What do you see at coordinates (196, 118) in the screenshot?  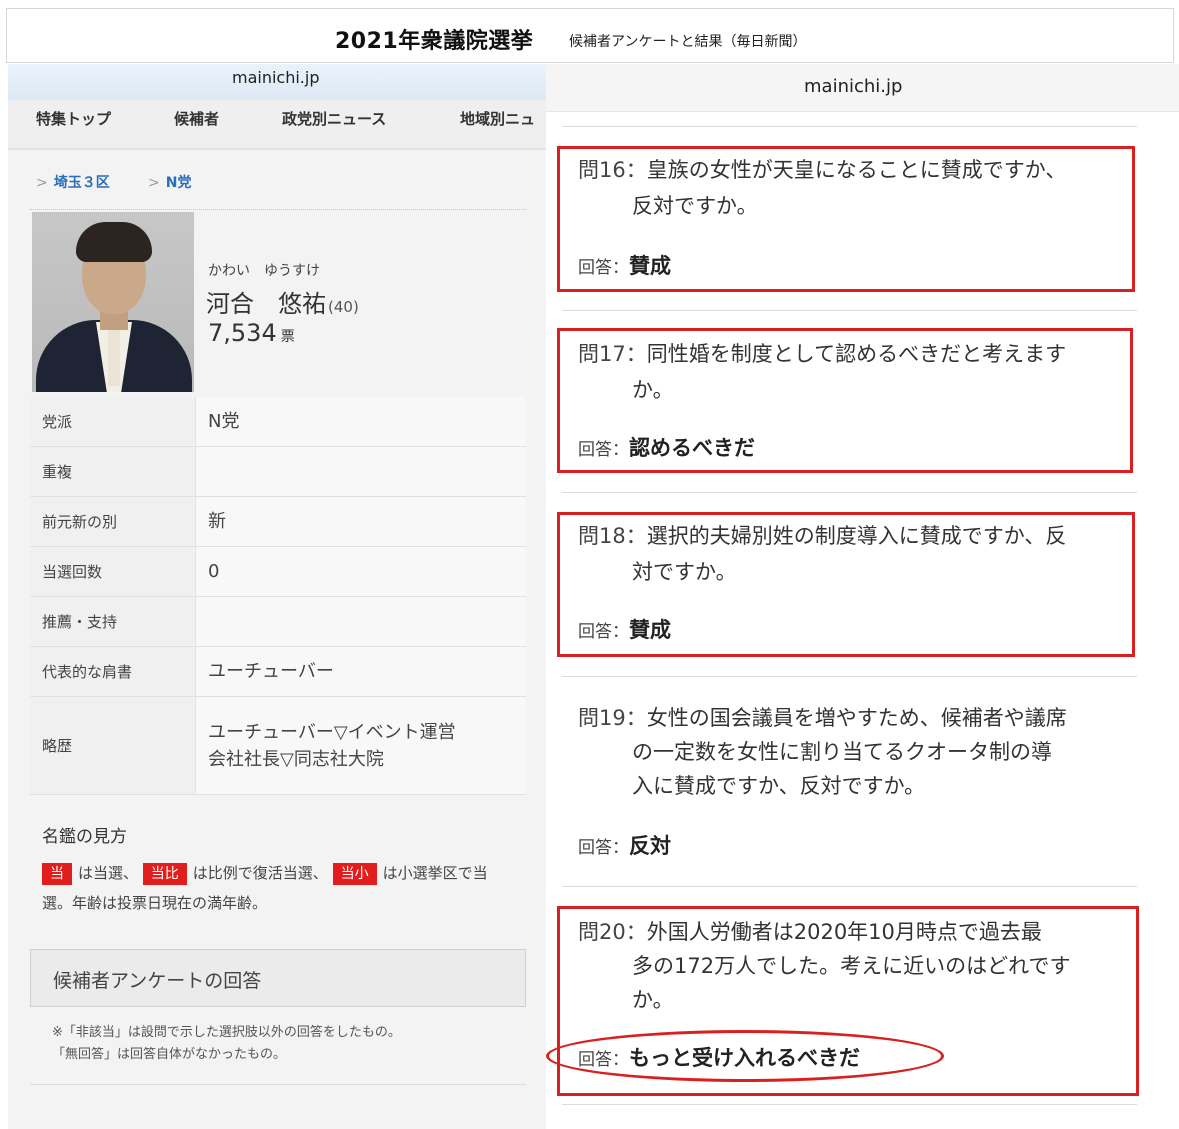 I see `nav-item-candidates: 候補者` at bounding box center [196, 118].